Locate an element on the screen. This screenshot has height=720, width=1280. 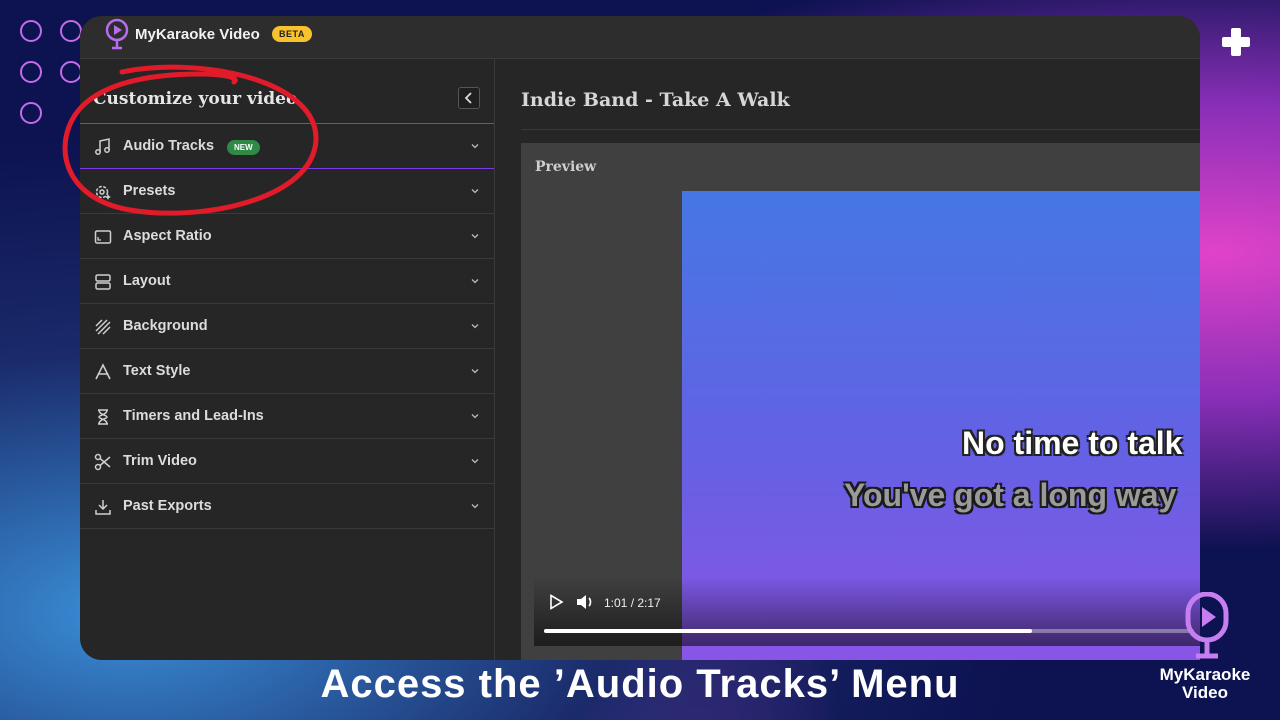
menu-item-aspect-ratio: Aspect Ratio is located at coordinates (287, 236).